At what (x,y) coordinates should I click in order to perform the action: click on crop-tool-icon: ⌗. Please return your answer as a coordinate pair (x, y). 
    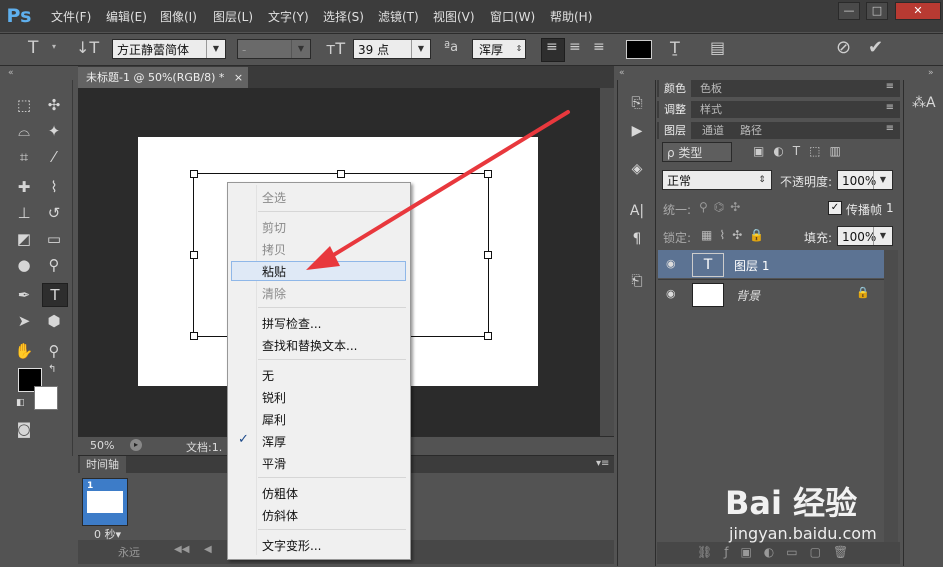
    Looking at the image, I should click on (24, 157).